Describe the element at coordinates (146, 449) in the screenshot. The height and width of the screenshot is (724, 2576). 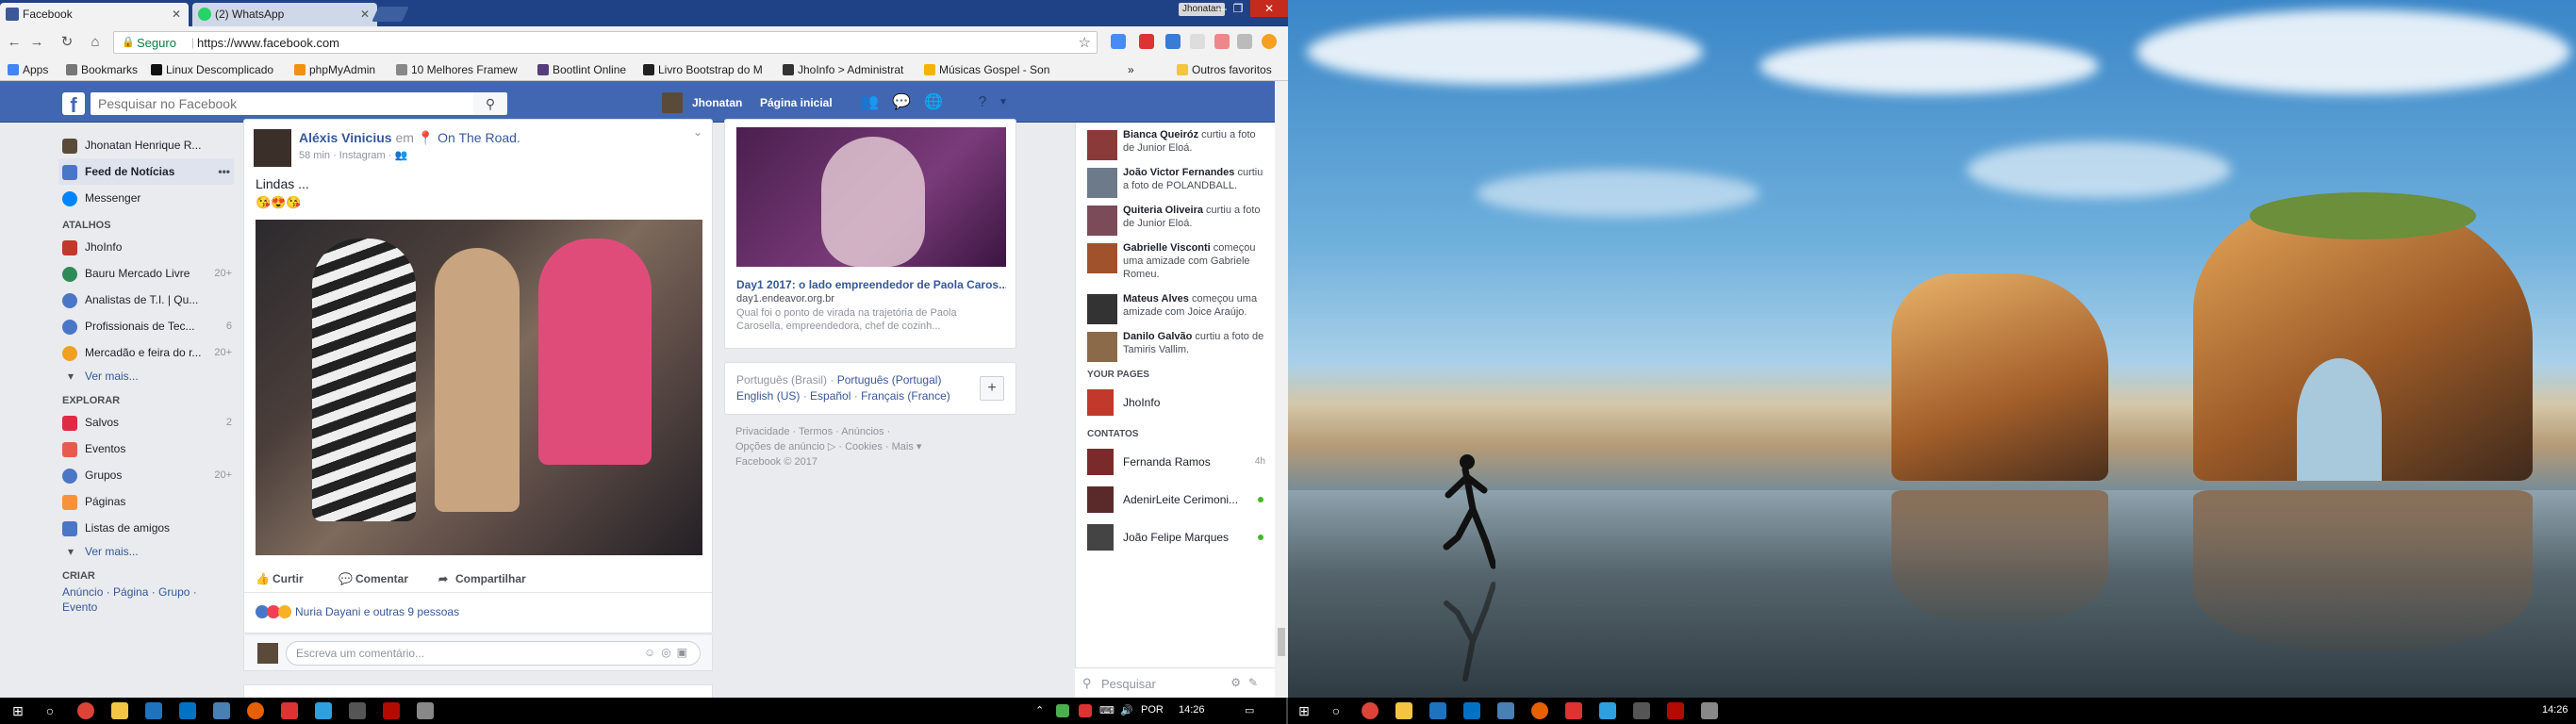
I see `sidebar-item-events: Eventos` at that location.